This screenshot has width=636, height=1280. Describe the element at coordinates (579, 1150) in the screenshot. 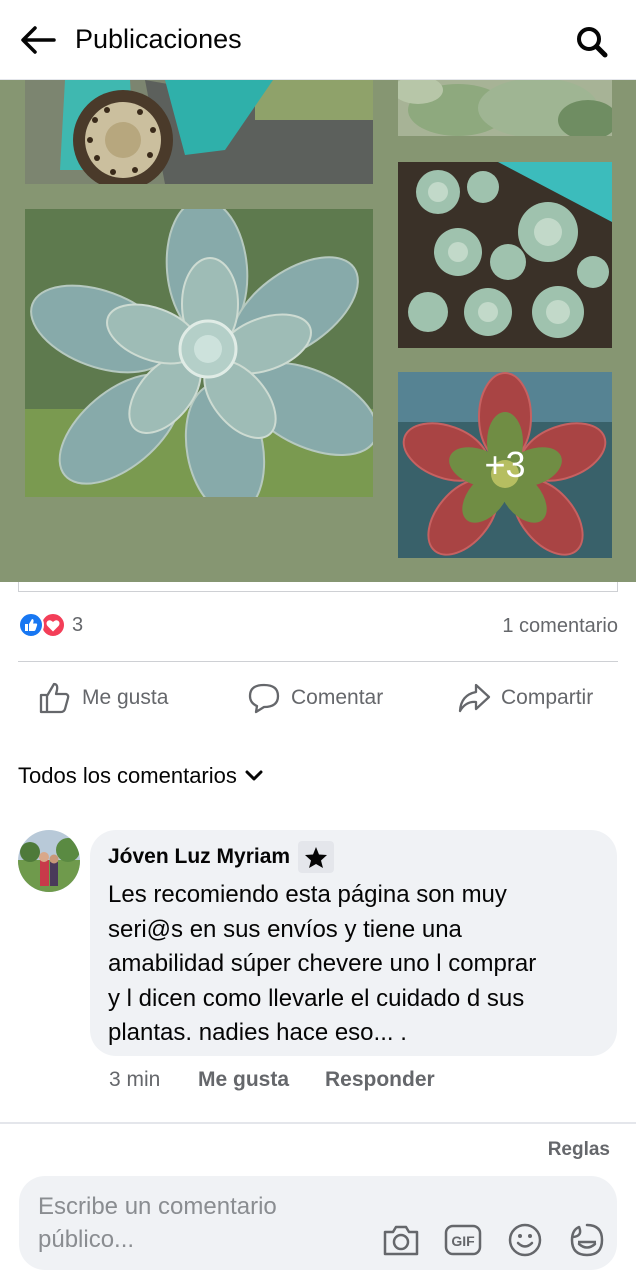

I see `rules-link: Reglas` at that location.